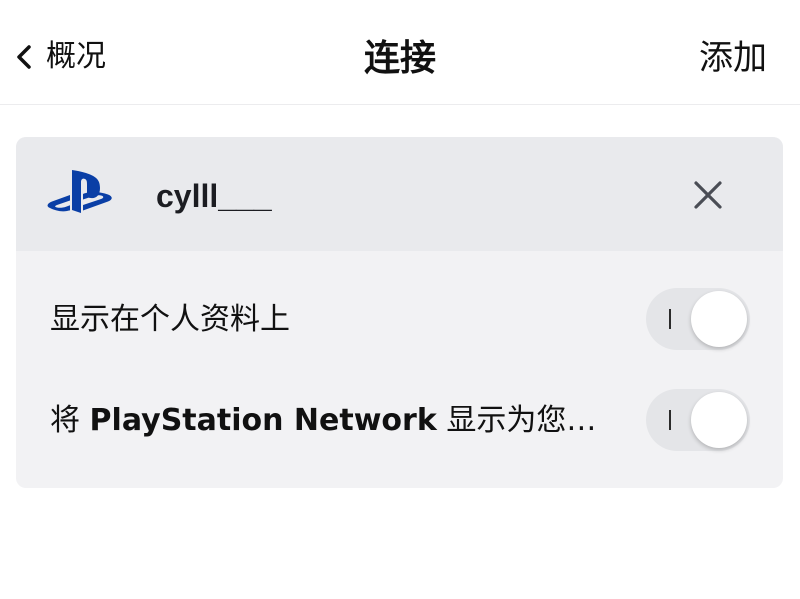 This screenshot has width=800, height=599. I want to click on setting-row-show-on-profile: 显示在个人资料上, so click(399, 320).